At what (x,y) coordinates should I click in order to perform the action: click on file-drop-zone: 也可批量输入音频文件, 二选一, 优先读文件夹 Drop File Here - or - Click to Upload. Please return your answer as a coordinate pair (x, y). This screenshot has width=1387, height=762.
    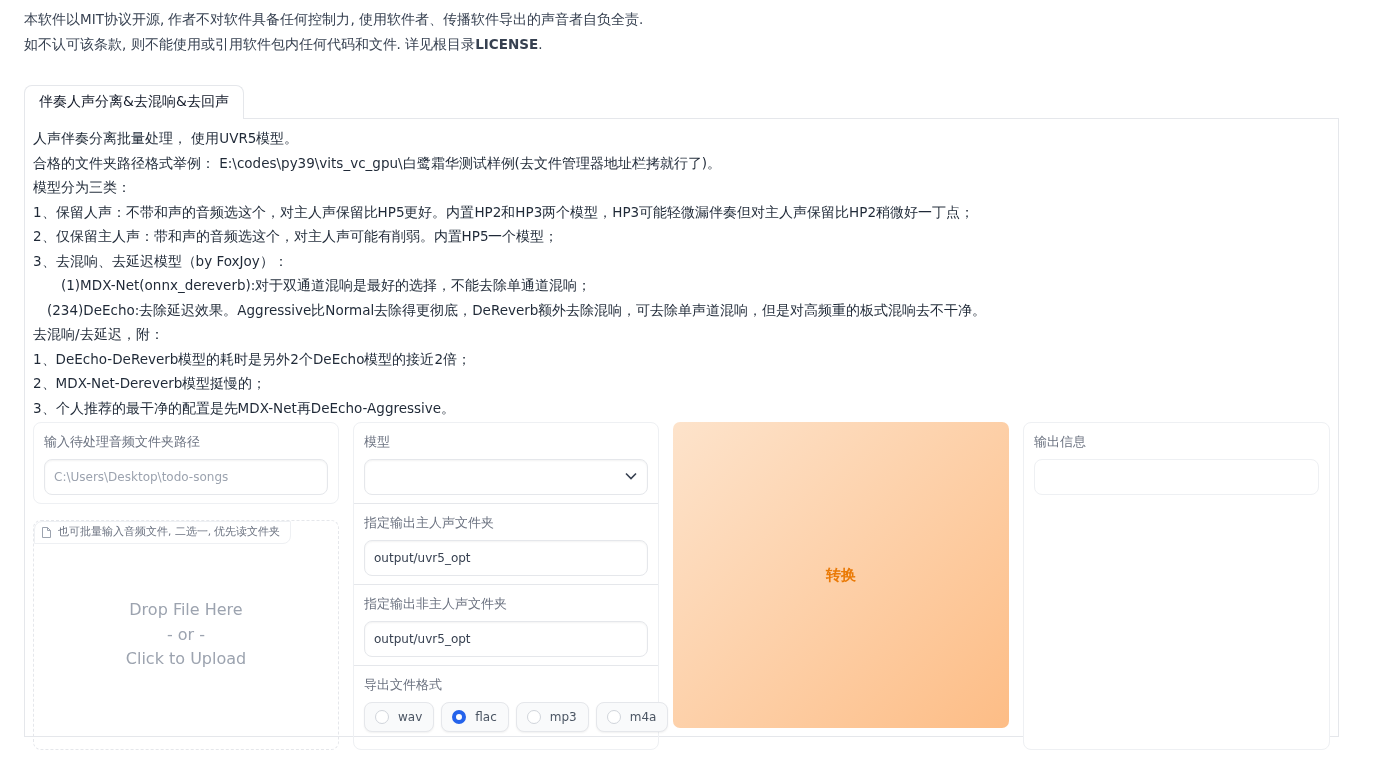
    Looking at the image, I should click on (186, 635).